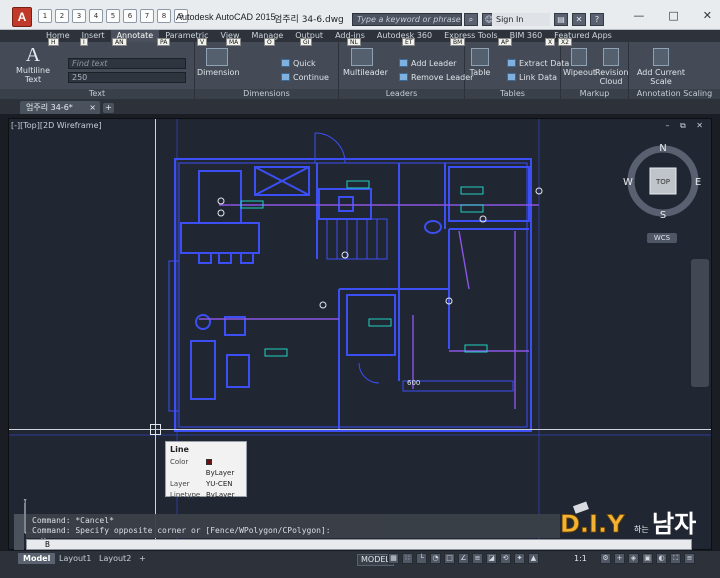 The image size is (720, 578). What do you see at coordinates (661, 67) in the screenshot?
I see `add-current-scale-button: Add Current Scale` at bounding box center [661, 67].